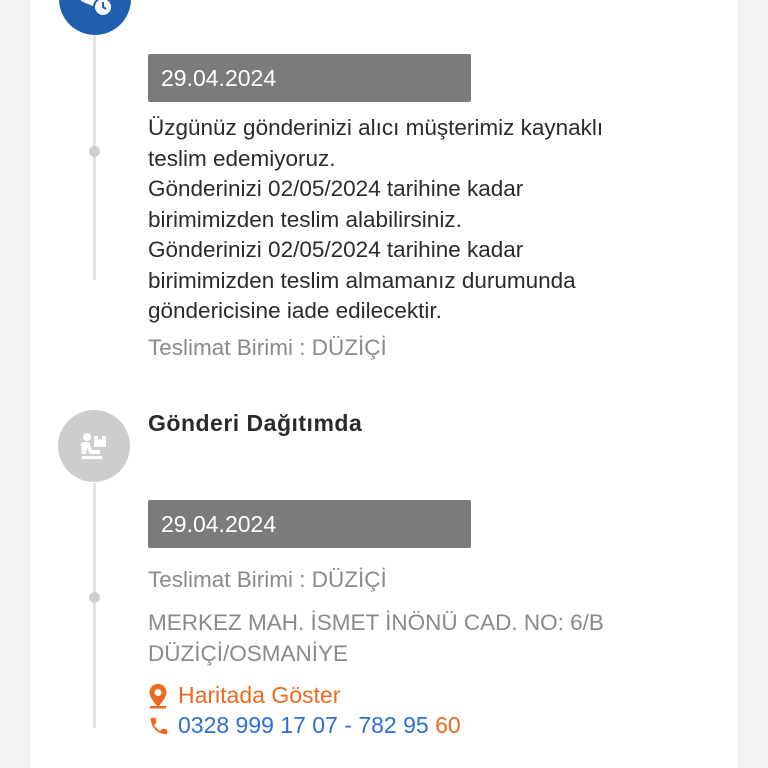 The height and width of the screenshot is (768, 768). I want to click on map-link-label: Haritada Göster, so click(259, 695).